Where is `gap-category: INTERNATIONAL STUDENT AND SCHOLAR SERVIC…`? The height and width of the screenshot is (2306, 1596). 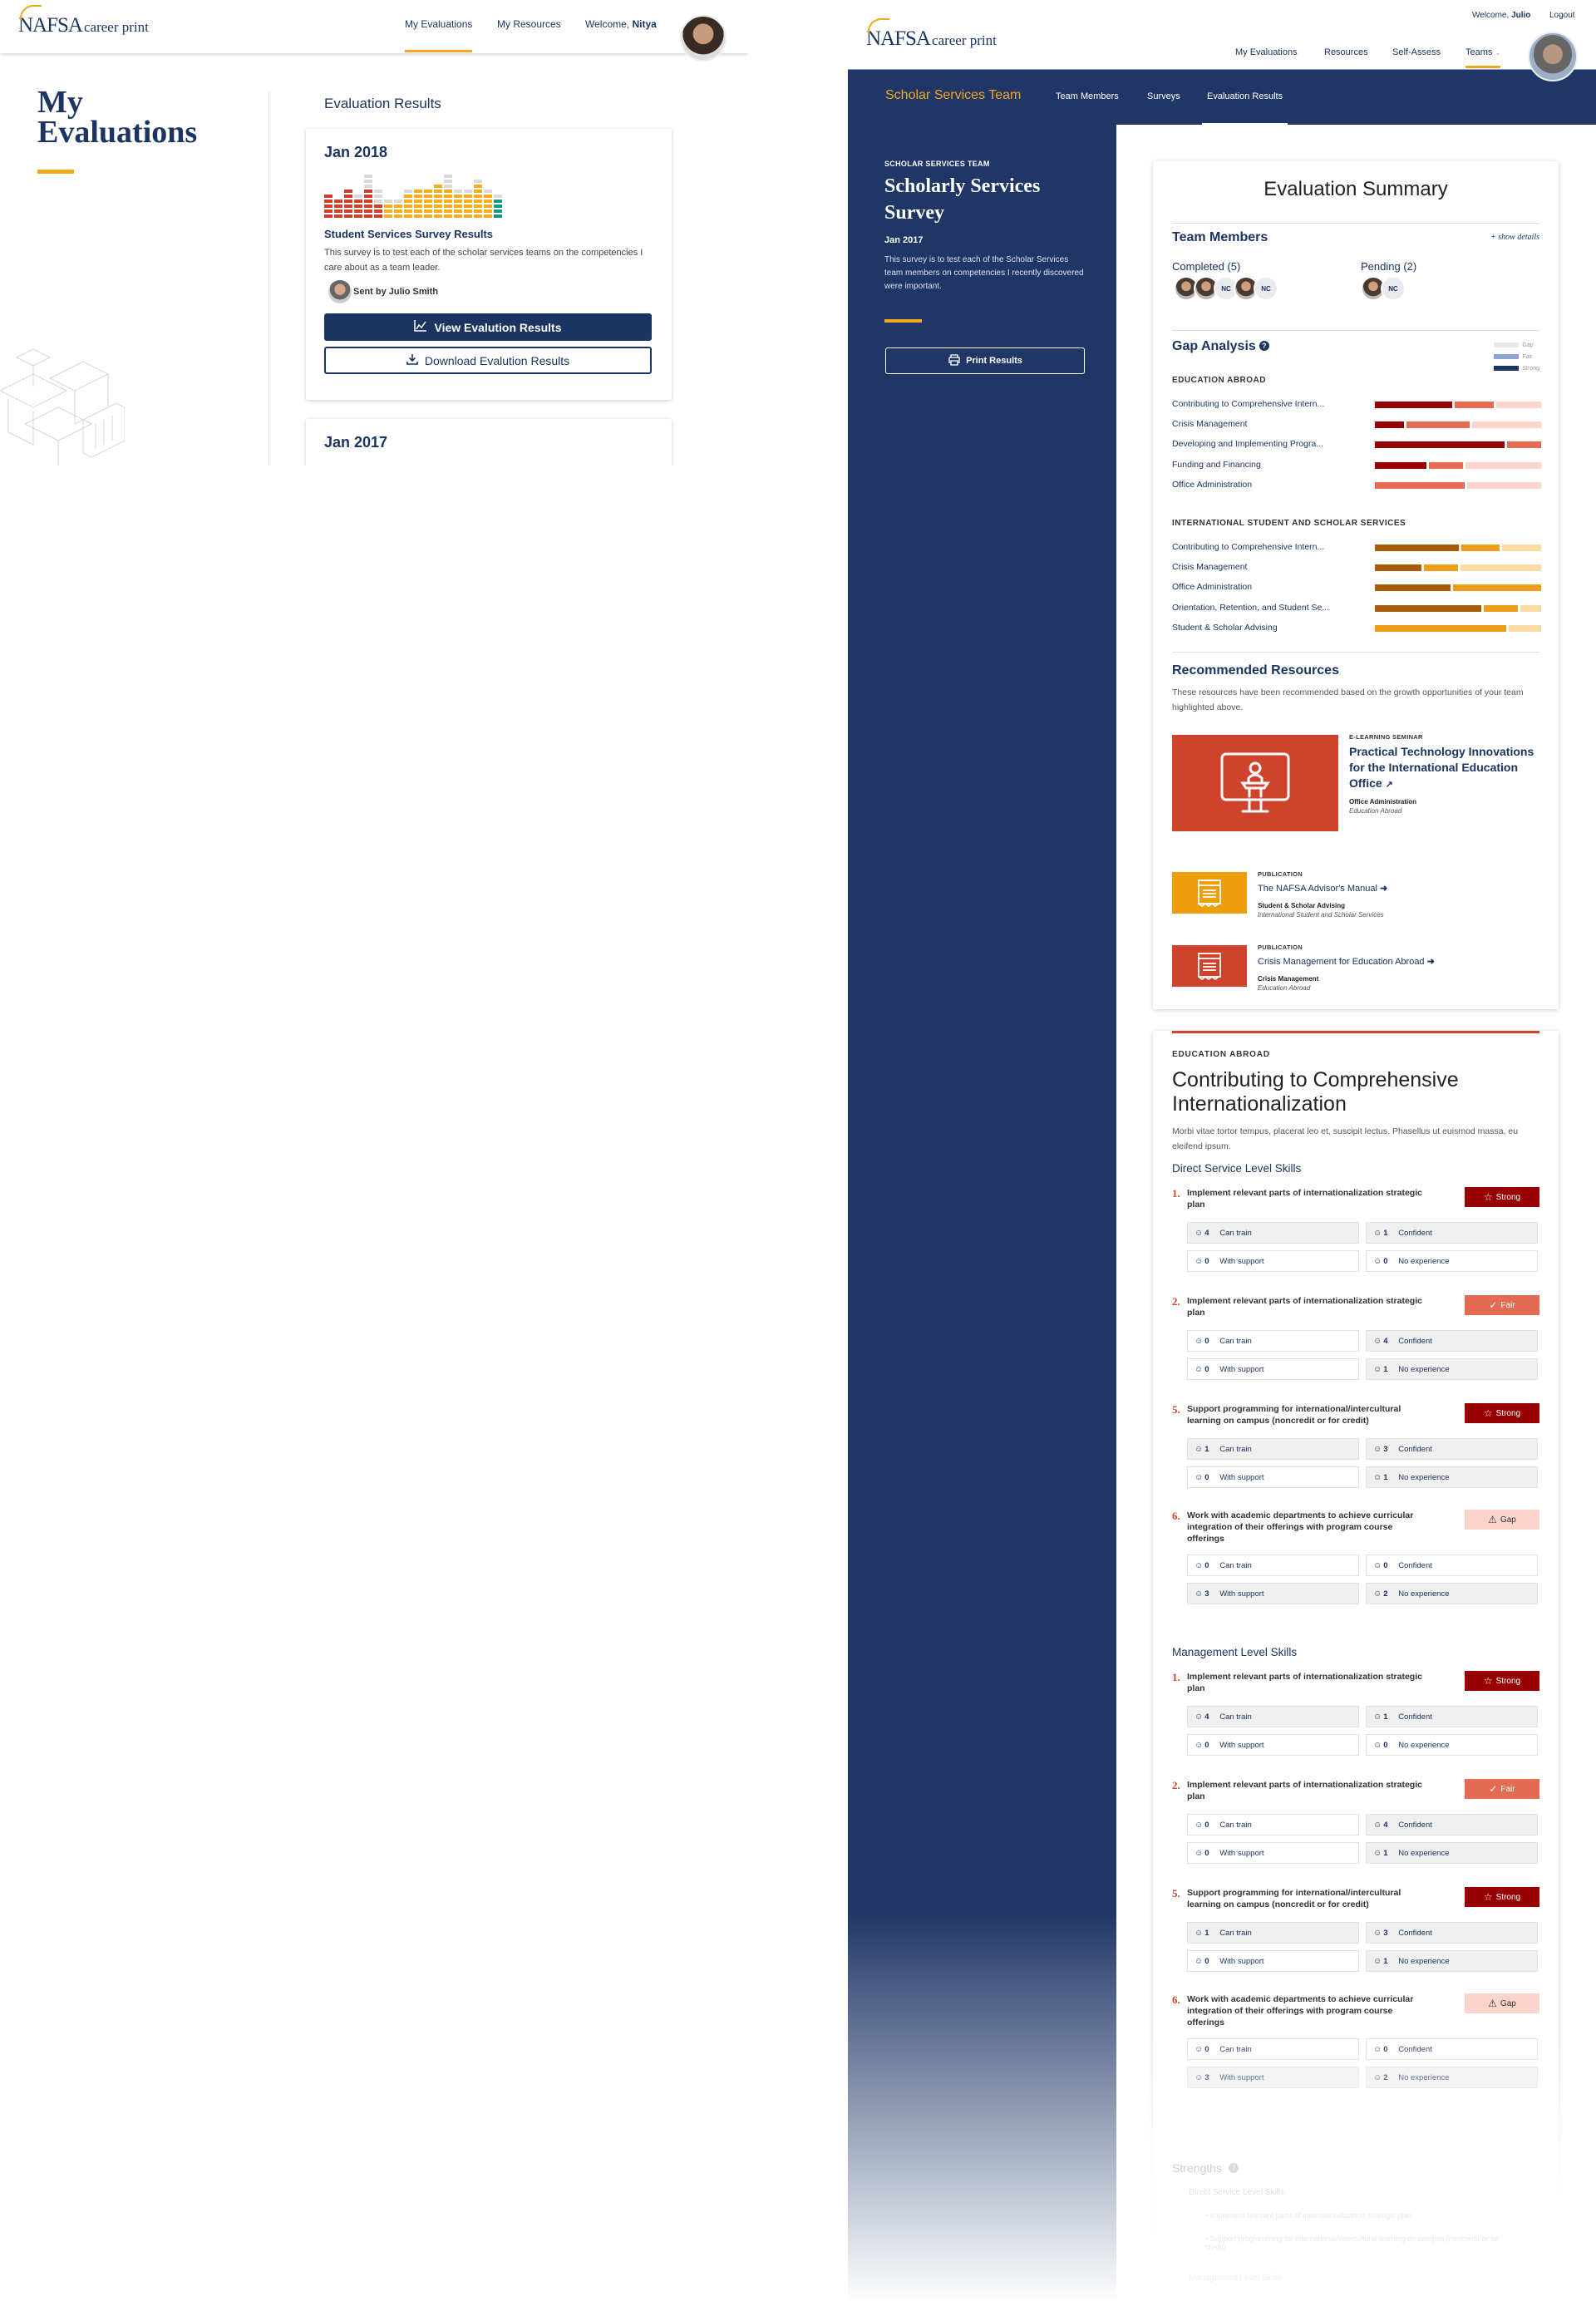
gap-category: INTERNATIONAL STUDENT AND SCHOLAR SERVIC… is located at coordinates (1289, 523).